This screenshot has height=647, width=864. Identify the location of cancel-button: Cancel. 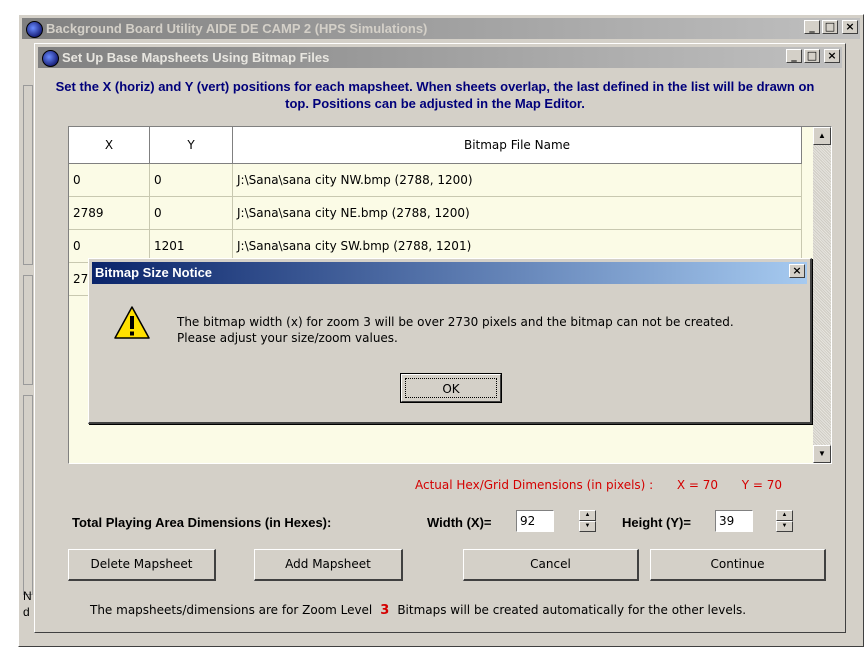
(551, 565).